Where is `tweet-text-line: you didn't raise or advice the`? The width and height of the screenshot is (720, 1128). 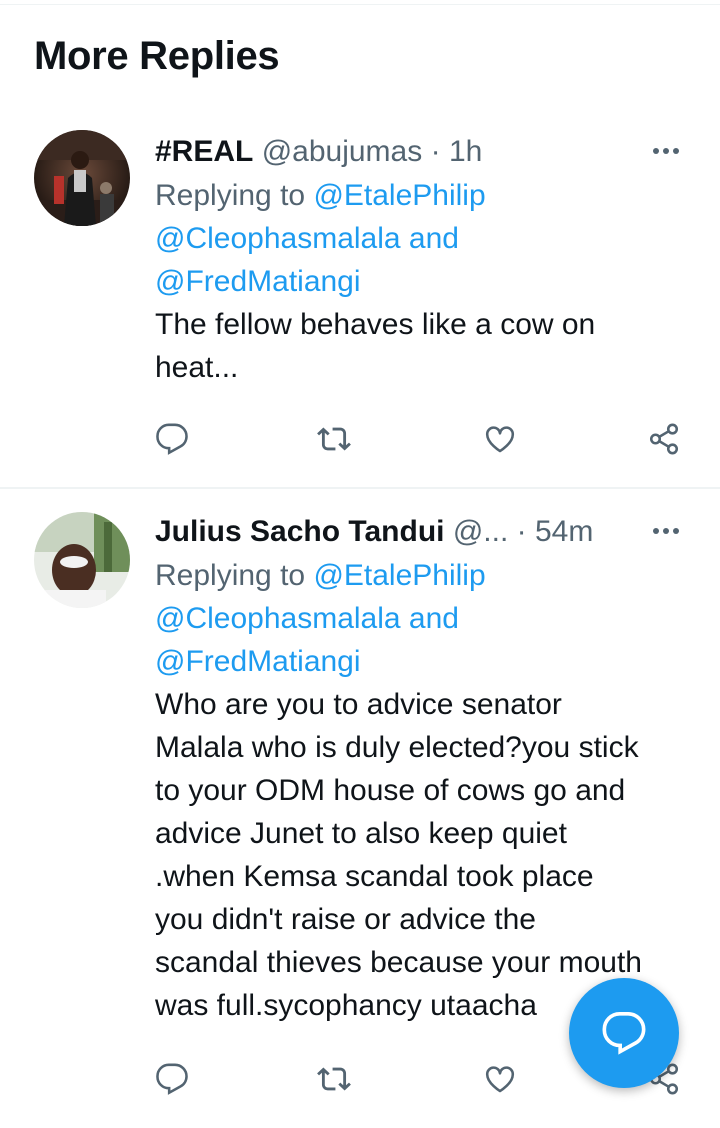
tweet-text-line: you didn't raise or advice the is located at coordinates (345, 919).